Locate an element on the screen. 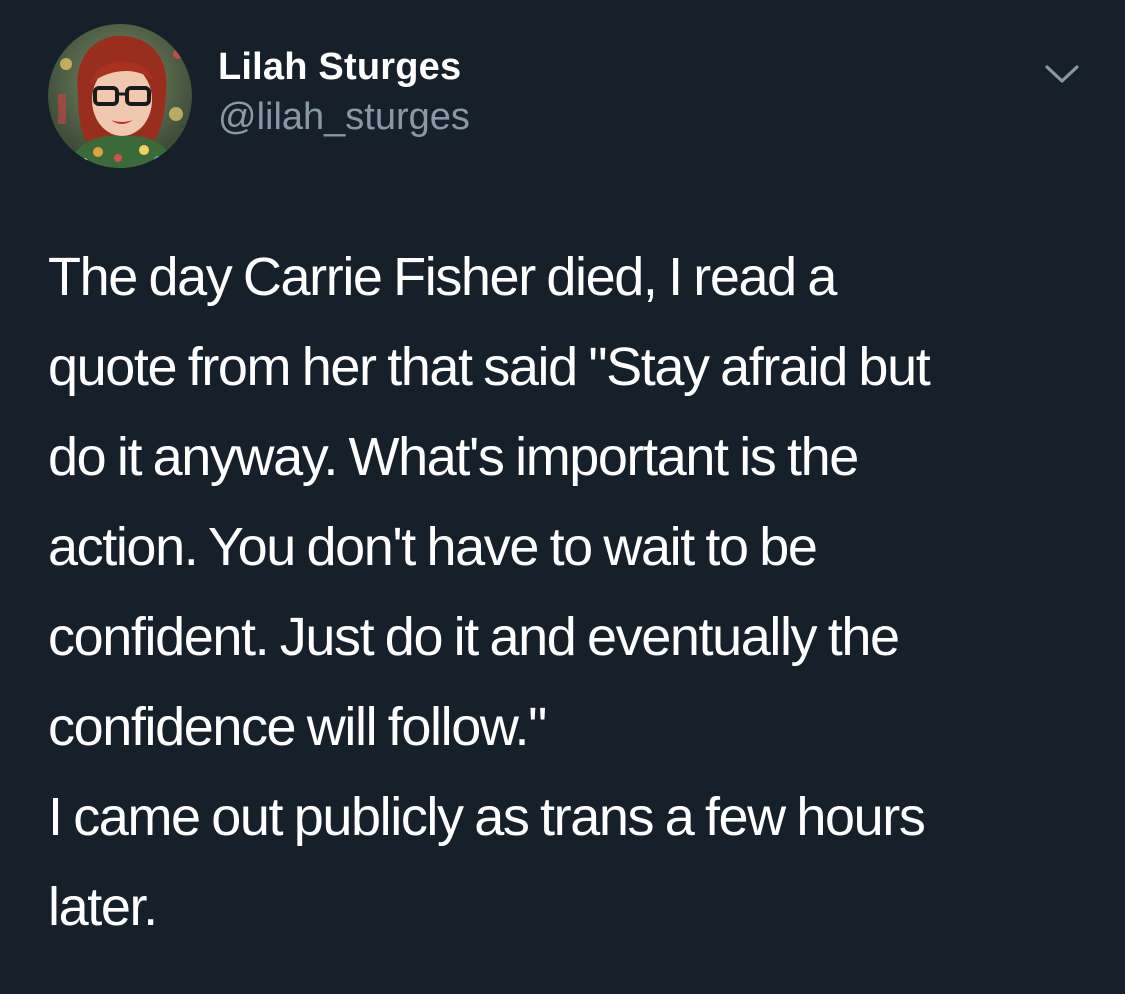 Image resolution: width=1125 pixels, height=994 pixels. display-name: Lilah Sturges is located at coordinates (344, 67).